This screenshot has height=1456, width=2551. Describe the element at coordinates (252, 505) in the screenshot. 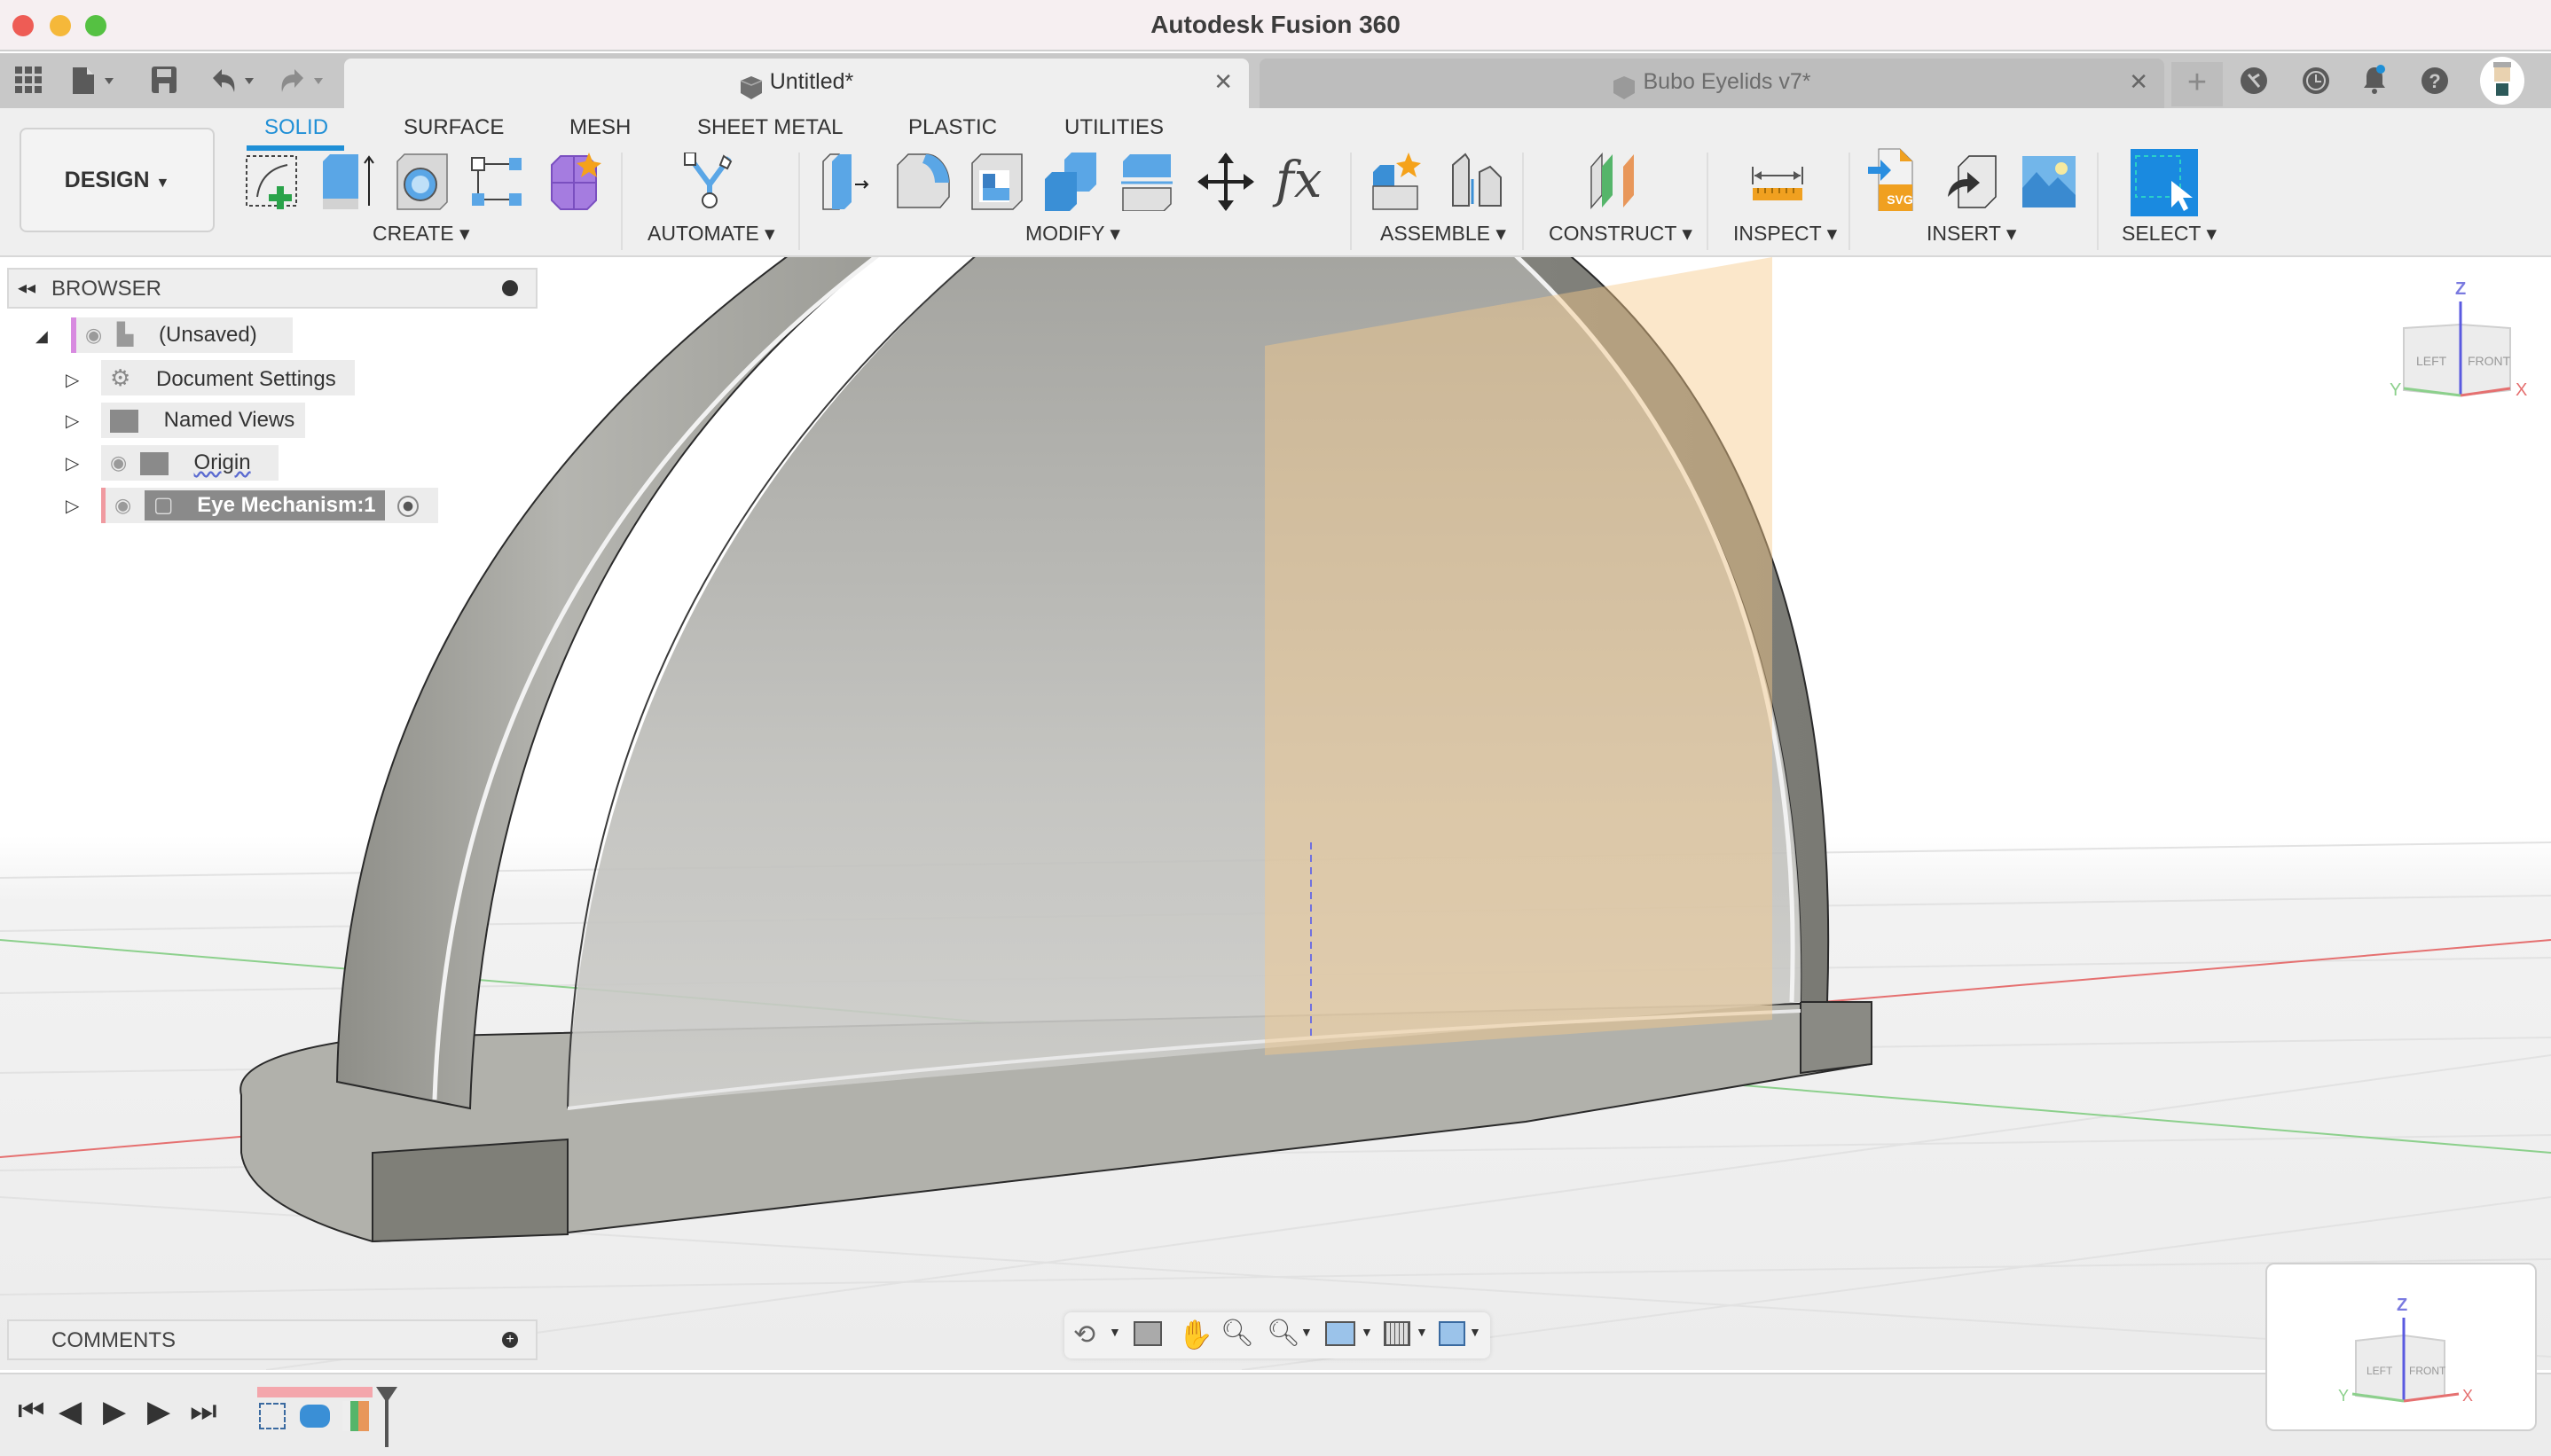

I see `browser-item-eye-mechanism: ▷ ◉ ▢ Eye Mechanism:1` at that location.